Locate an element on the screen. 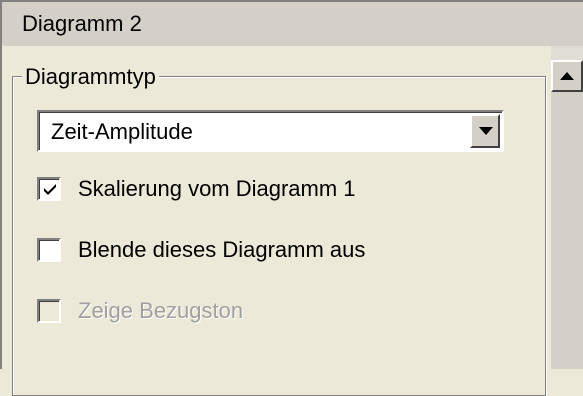 This screenshot has height=396, width=583. scroll-track is located at coordinates (567, 230).